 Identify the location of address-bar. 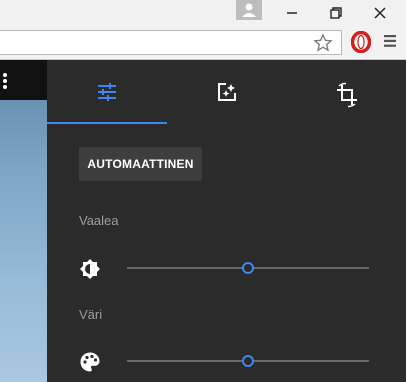
(171, 42).